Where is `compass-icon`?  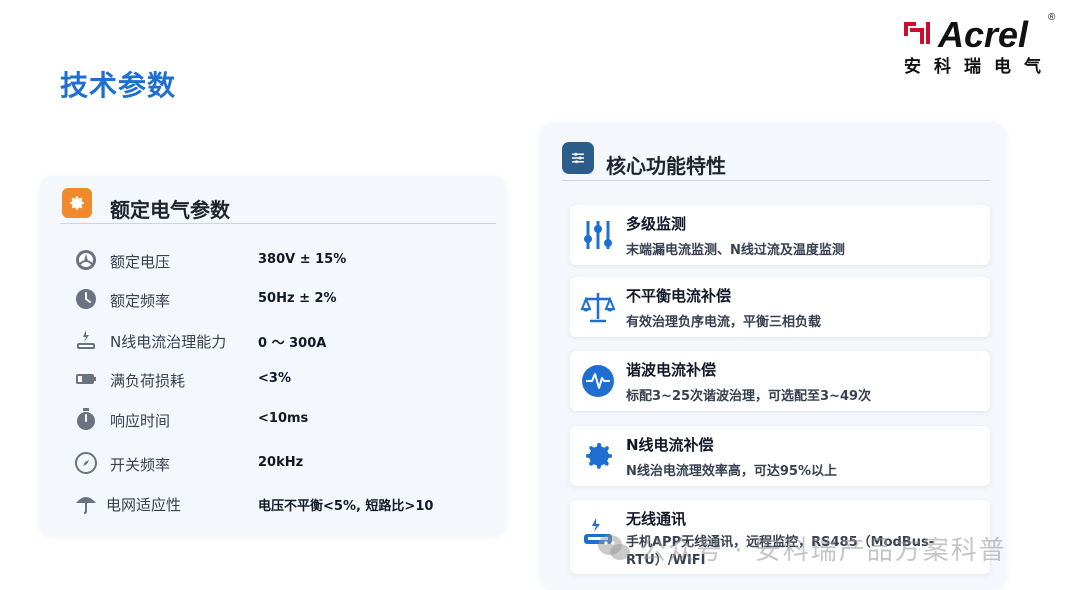
compass-icon is located at coordinates (86, 463).